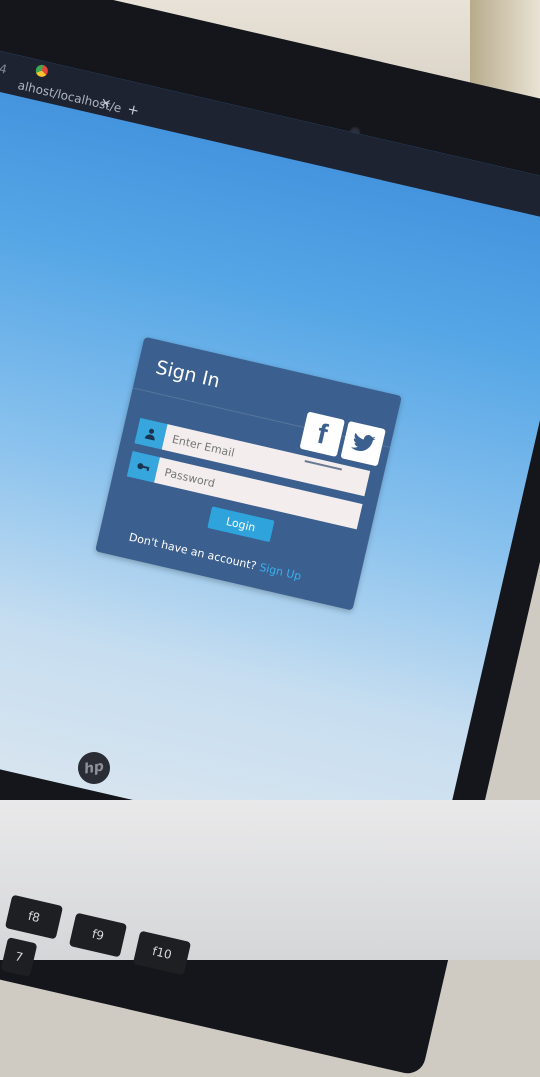 This screenshot has width=540, height=1077. What do you see at coordinates (241, 524) in the screenshot?
I see `login-button: Login` at bounding box center [241, 524].